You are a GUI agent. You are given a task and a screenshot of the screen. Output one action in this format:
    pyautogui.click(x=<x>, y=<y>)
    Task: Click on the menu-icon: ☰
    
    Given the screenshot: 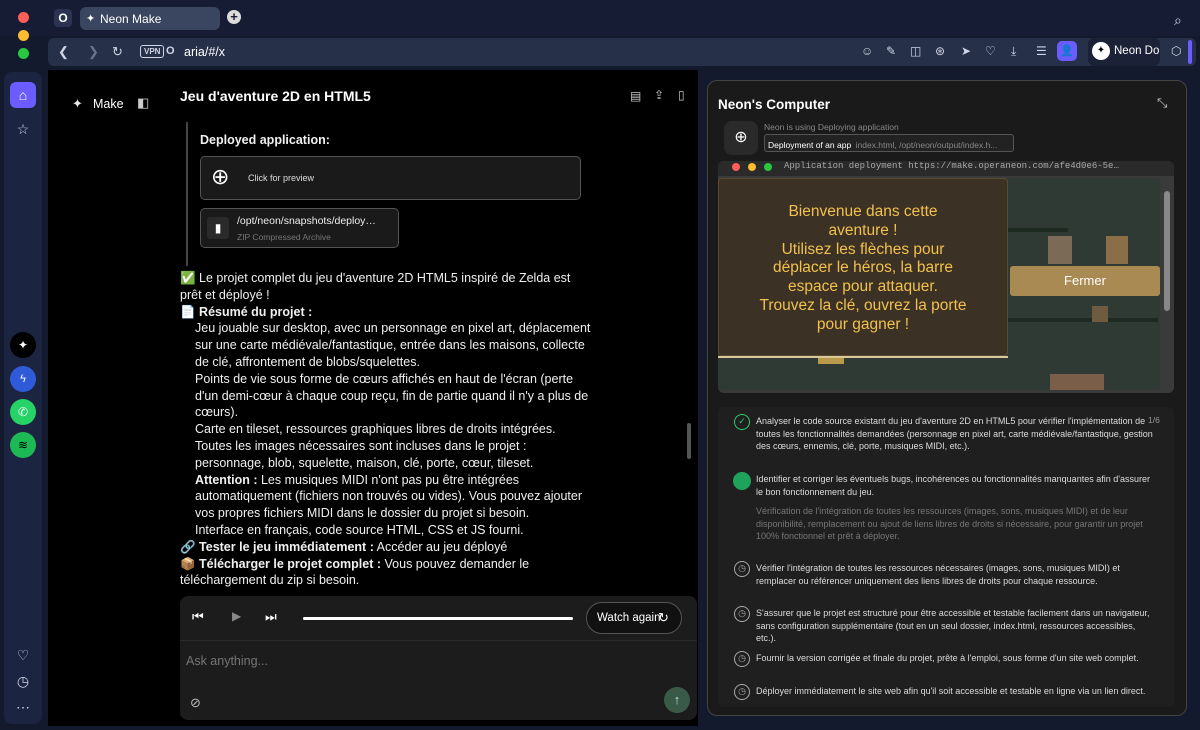 What is the action you would take?
    pyautogui.click(x=1041, y=51)
    